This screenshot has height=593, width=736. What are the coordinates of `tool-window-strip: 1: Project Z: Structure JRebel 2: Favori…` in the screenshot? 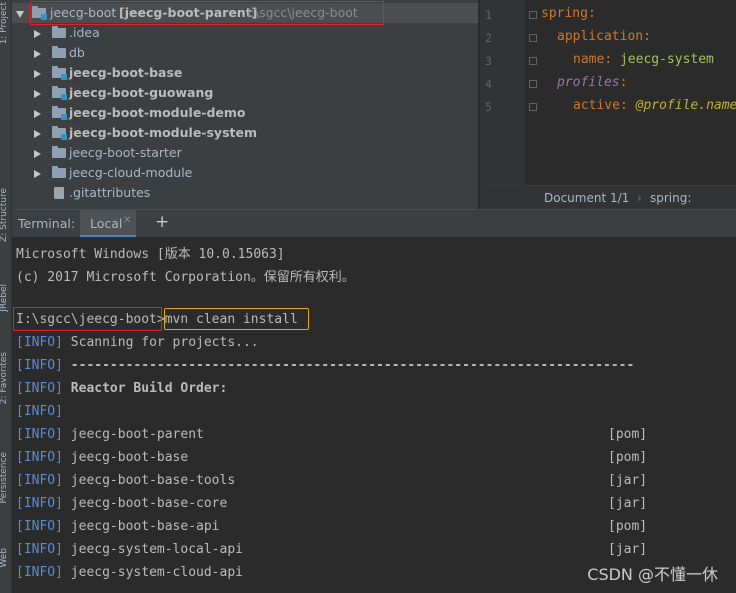 It's located at (6, 296).